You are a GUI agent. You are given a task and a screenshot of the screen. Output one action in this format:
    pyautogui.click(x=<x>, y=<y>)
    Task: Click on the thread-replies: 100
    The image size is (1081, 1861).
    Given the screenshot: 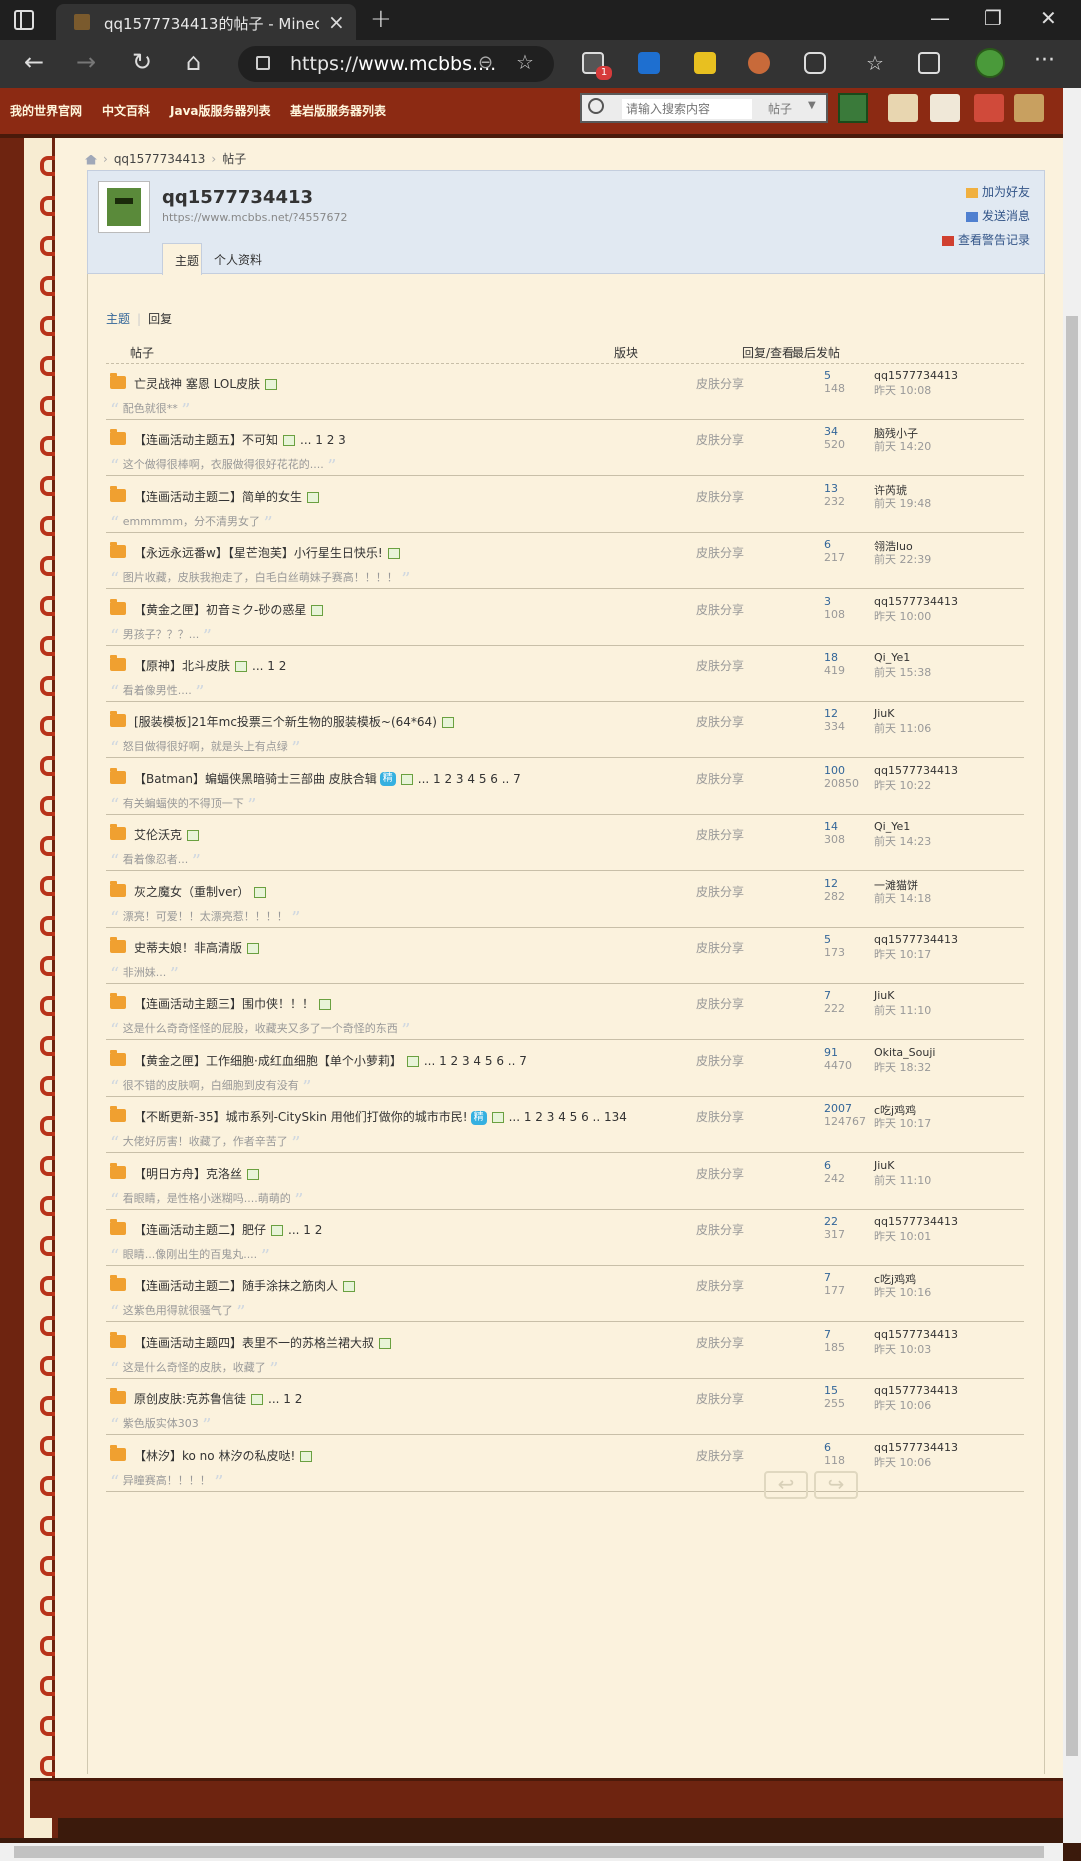 What is the action you would take?
    pyautogui.click(x=834, y=770)
    